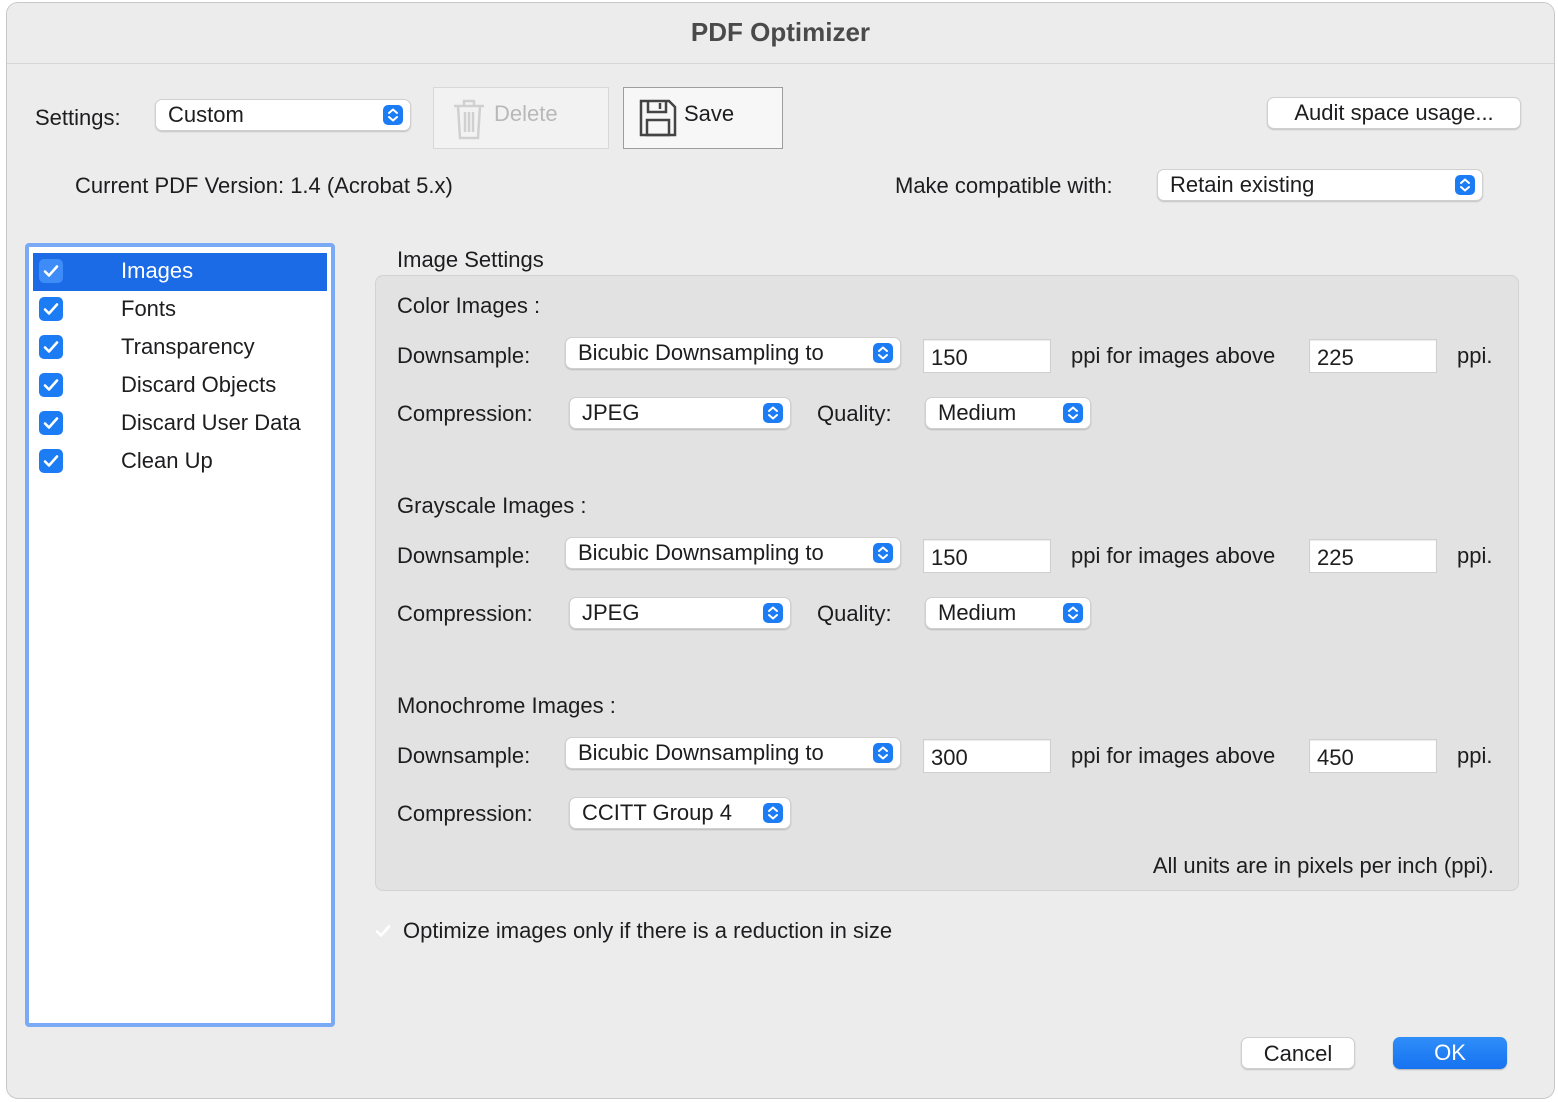  What do you see at coordinates (611, 612) in the screenshot?
I see `grayscale-compression-value: JPEG` at bounding box center [611, 612].